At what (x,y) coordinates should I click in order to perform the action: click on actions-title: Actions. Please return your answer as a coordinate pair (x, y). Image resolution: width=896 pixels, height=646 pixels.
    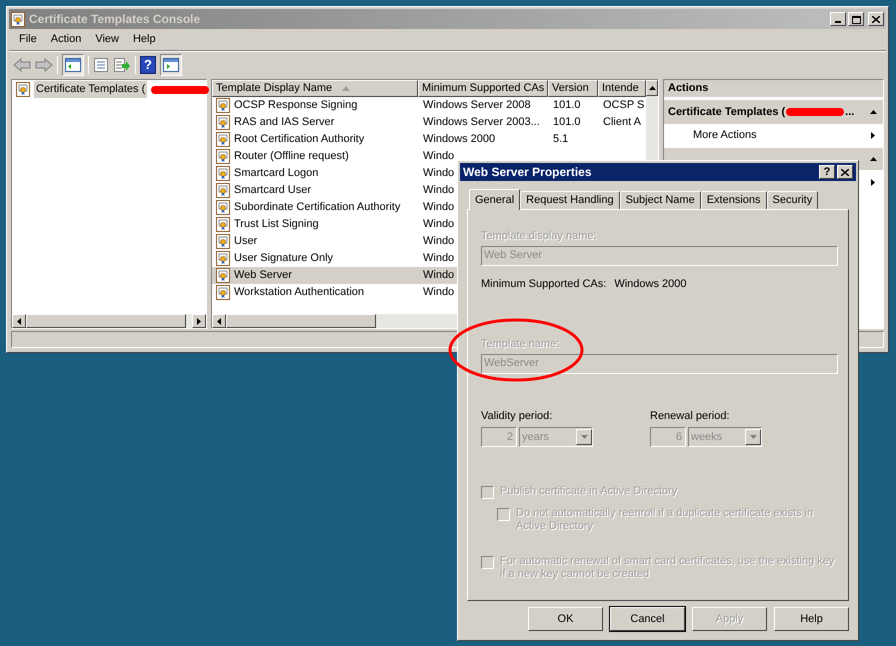
    Looking at the image, I should click on (688, 88).